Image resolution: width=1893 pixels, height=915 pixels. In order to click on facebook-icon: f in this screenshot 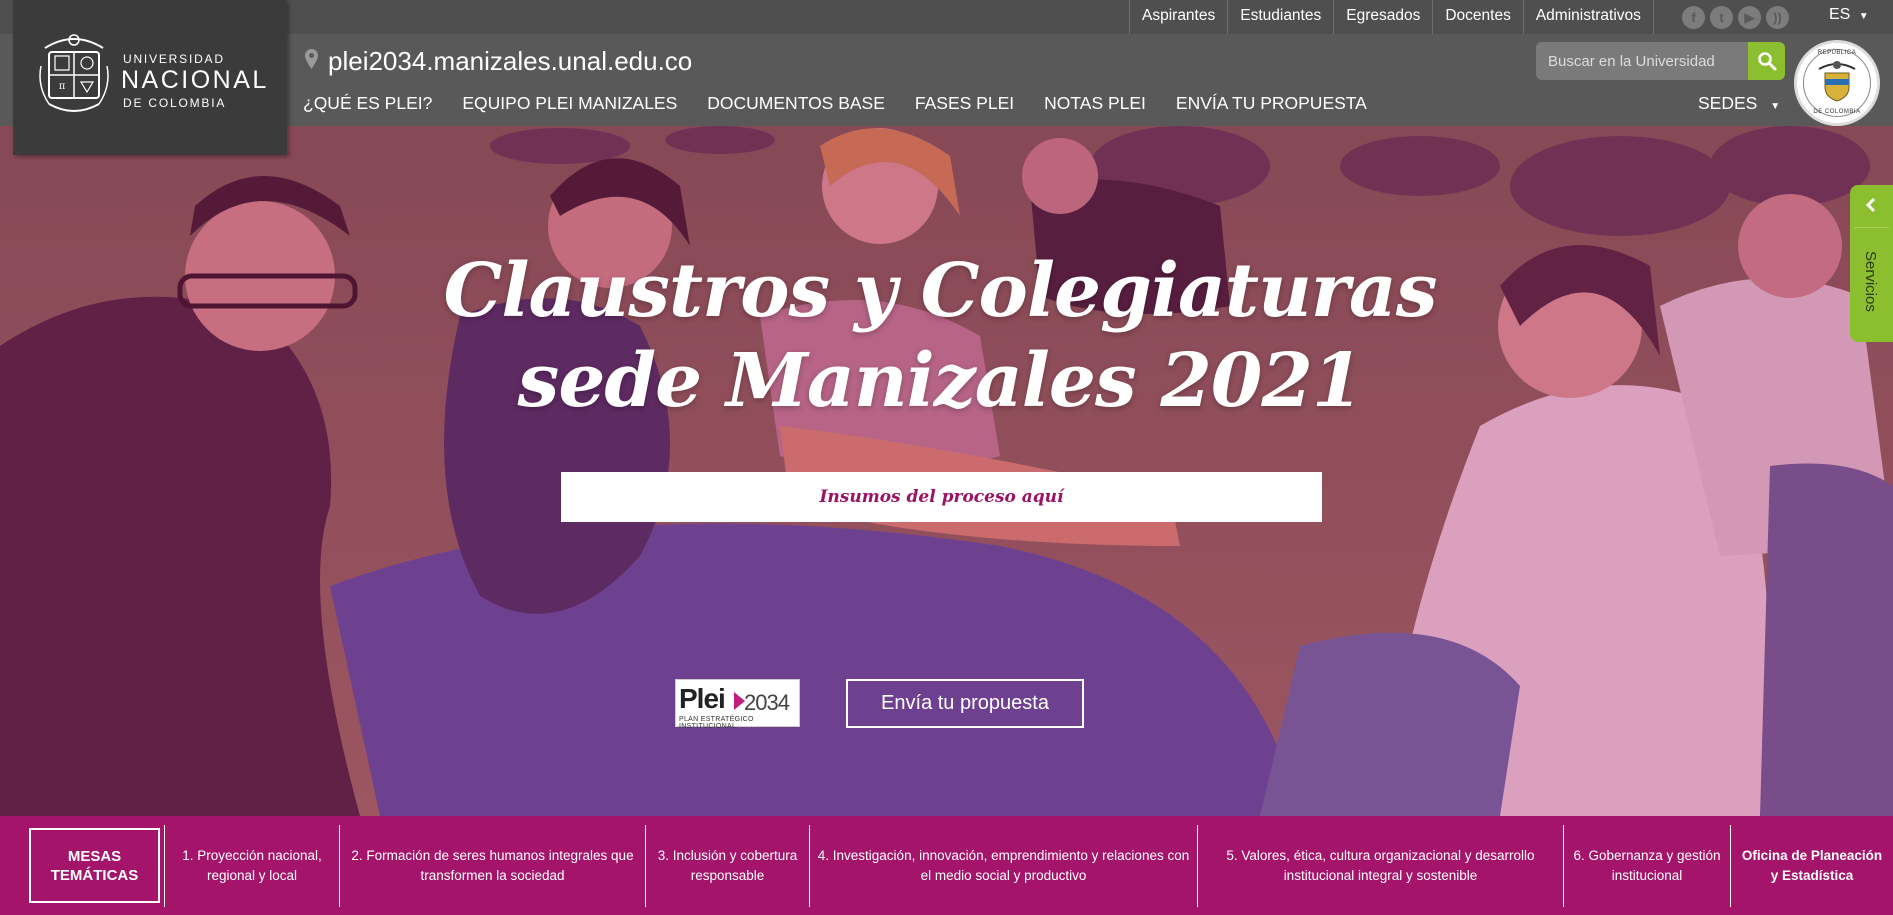, I will do `click(1693, 17)`.